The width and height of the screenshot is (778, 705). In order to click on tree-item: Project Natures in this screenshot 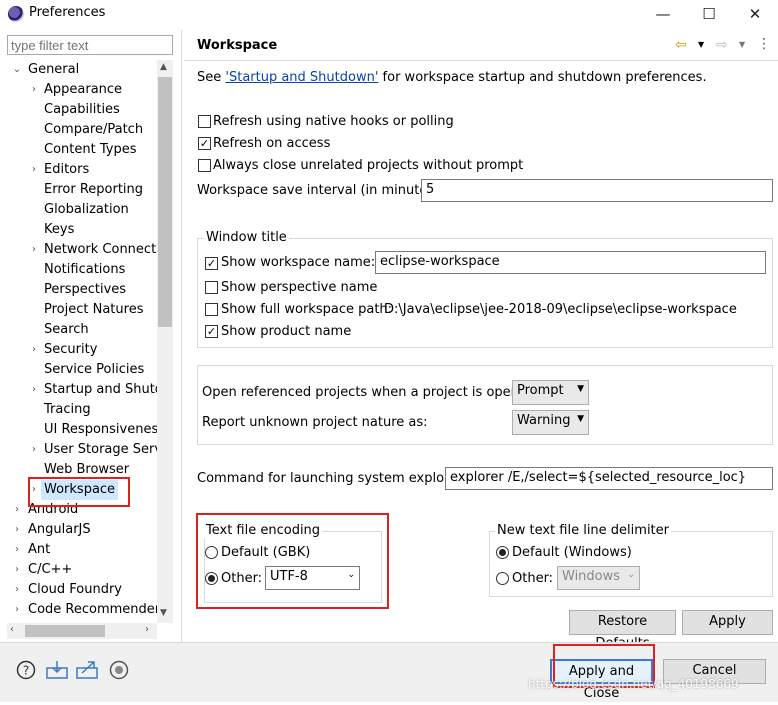, I will do `click(93, 310)`.